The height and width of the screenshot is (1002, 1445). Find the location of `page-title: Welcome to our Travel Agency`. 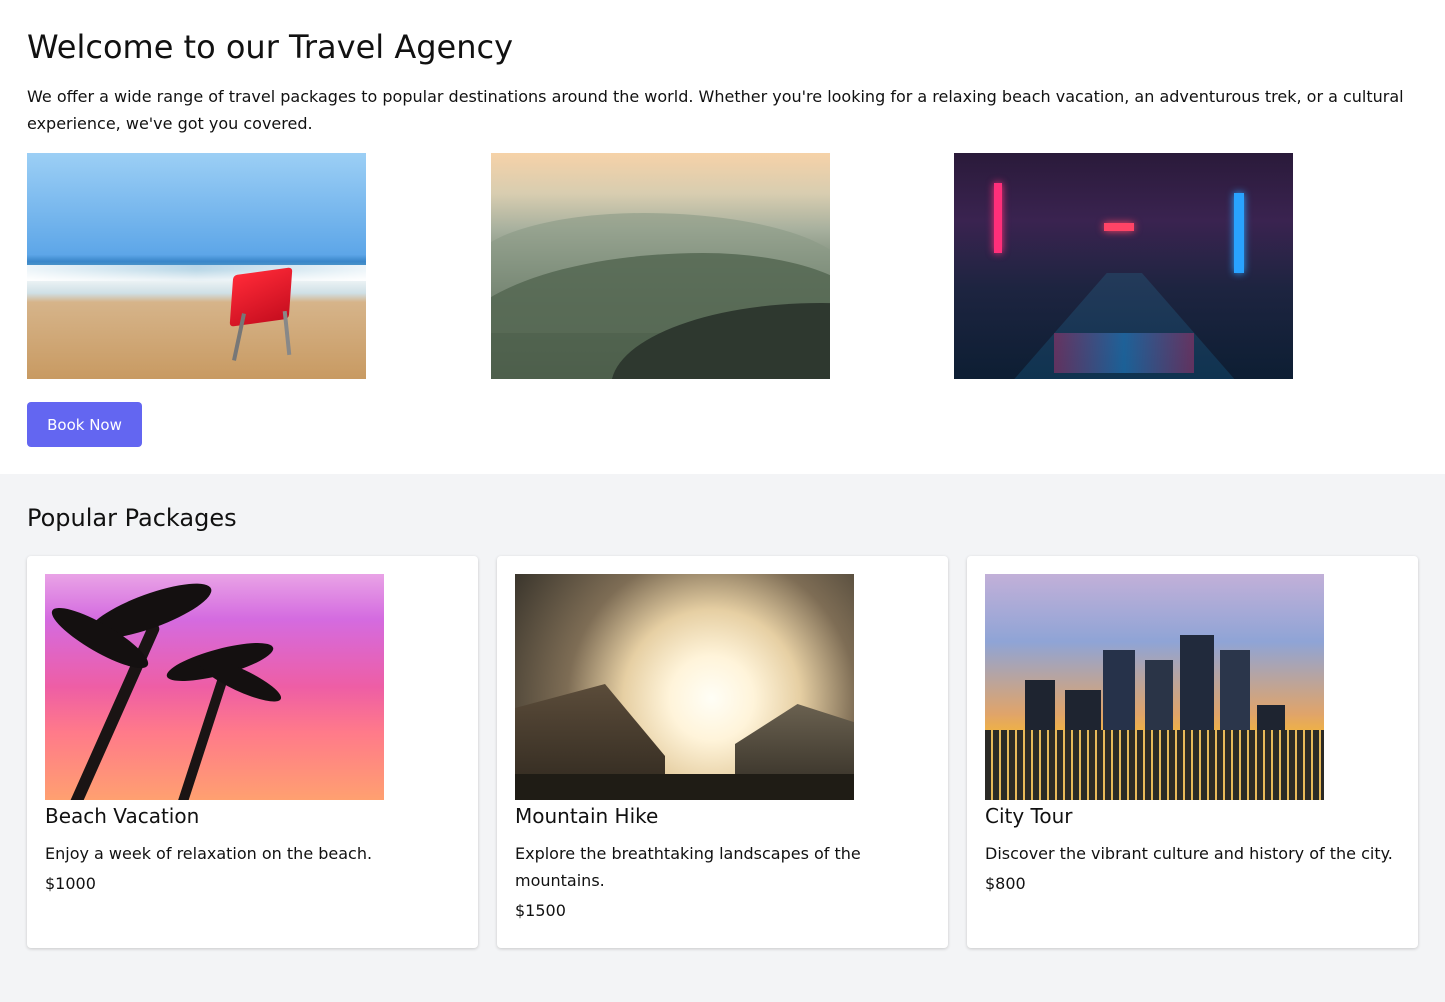

page-title: Welcome to our Travel Agency is located at coordinates (270, 47).